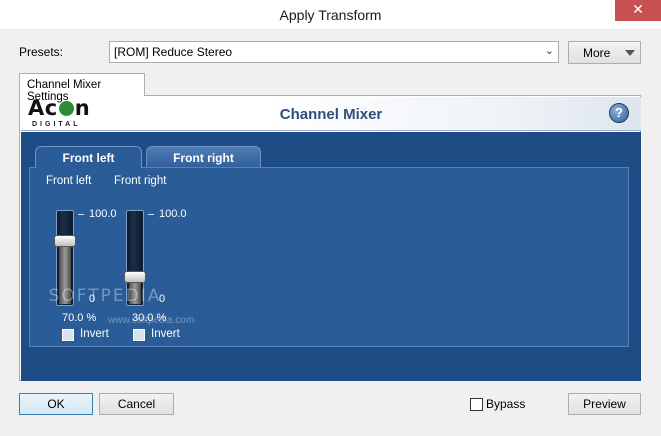  I want to click on title-bar: Apply Transform ✕, so click(330, 15).